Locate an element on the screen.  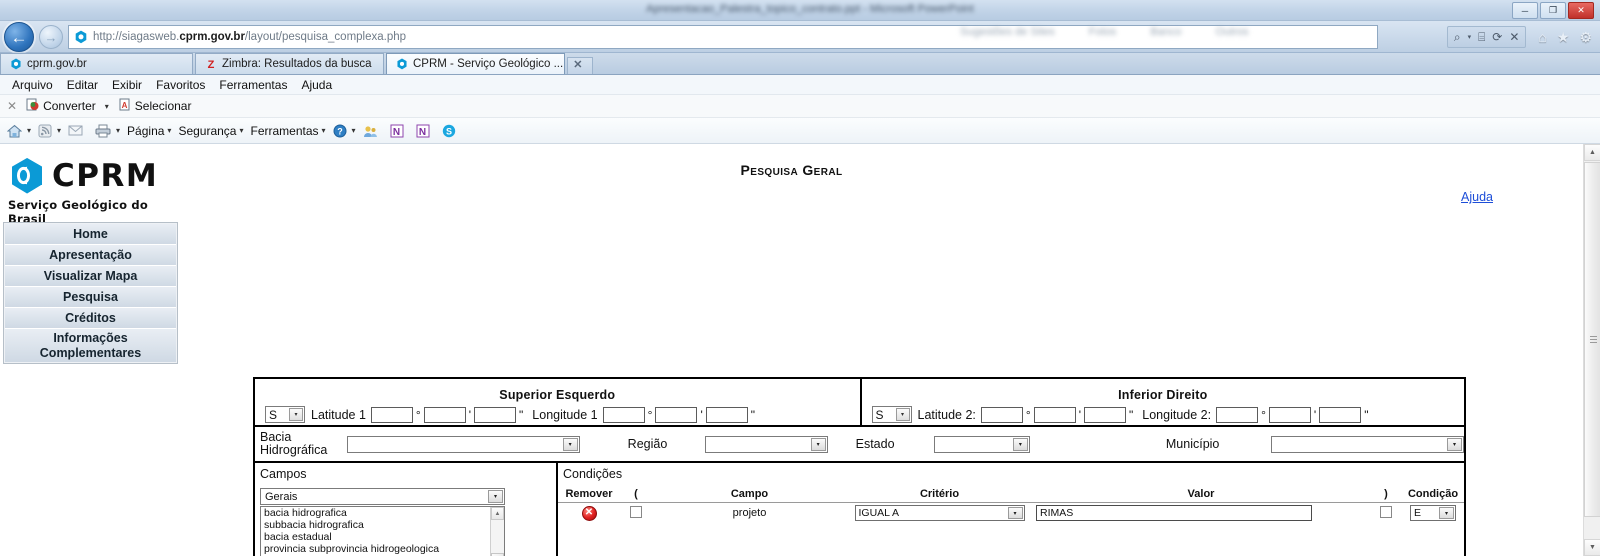
sidebar-item-home: Home is located at coordinates (90, 234).